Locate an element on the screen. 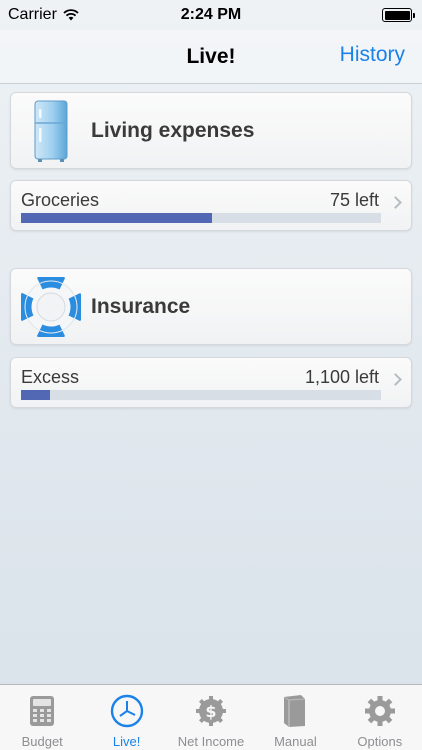  tab-net-income: $ Net Income is located at coordinates (211, 717).